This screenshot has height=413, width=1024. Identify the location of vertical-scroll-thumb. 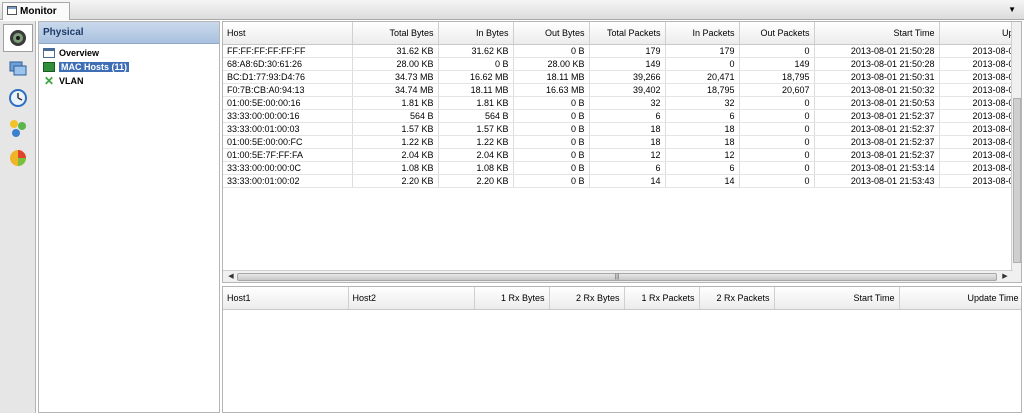
(1017, 180).